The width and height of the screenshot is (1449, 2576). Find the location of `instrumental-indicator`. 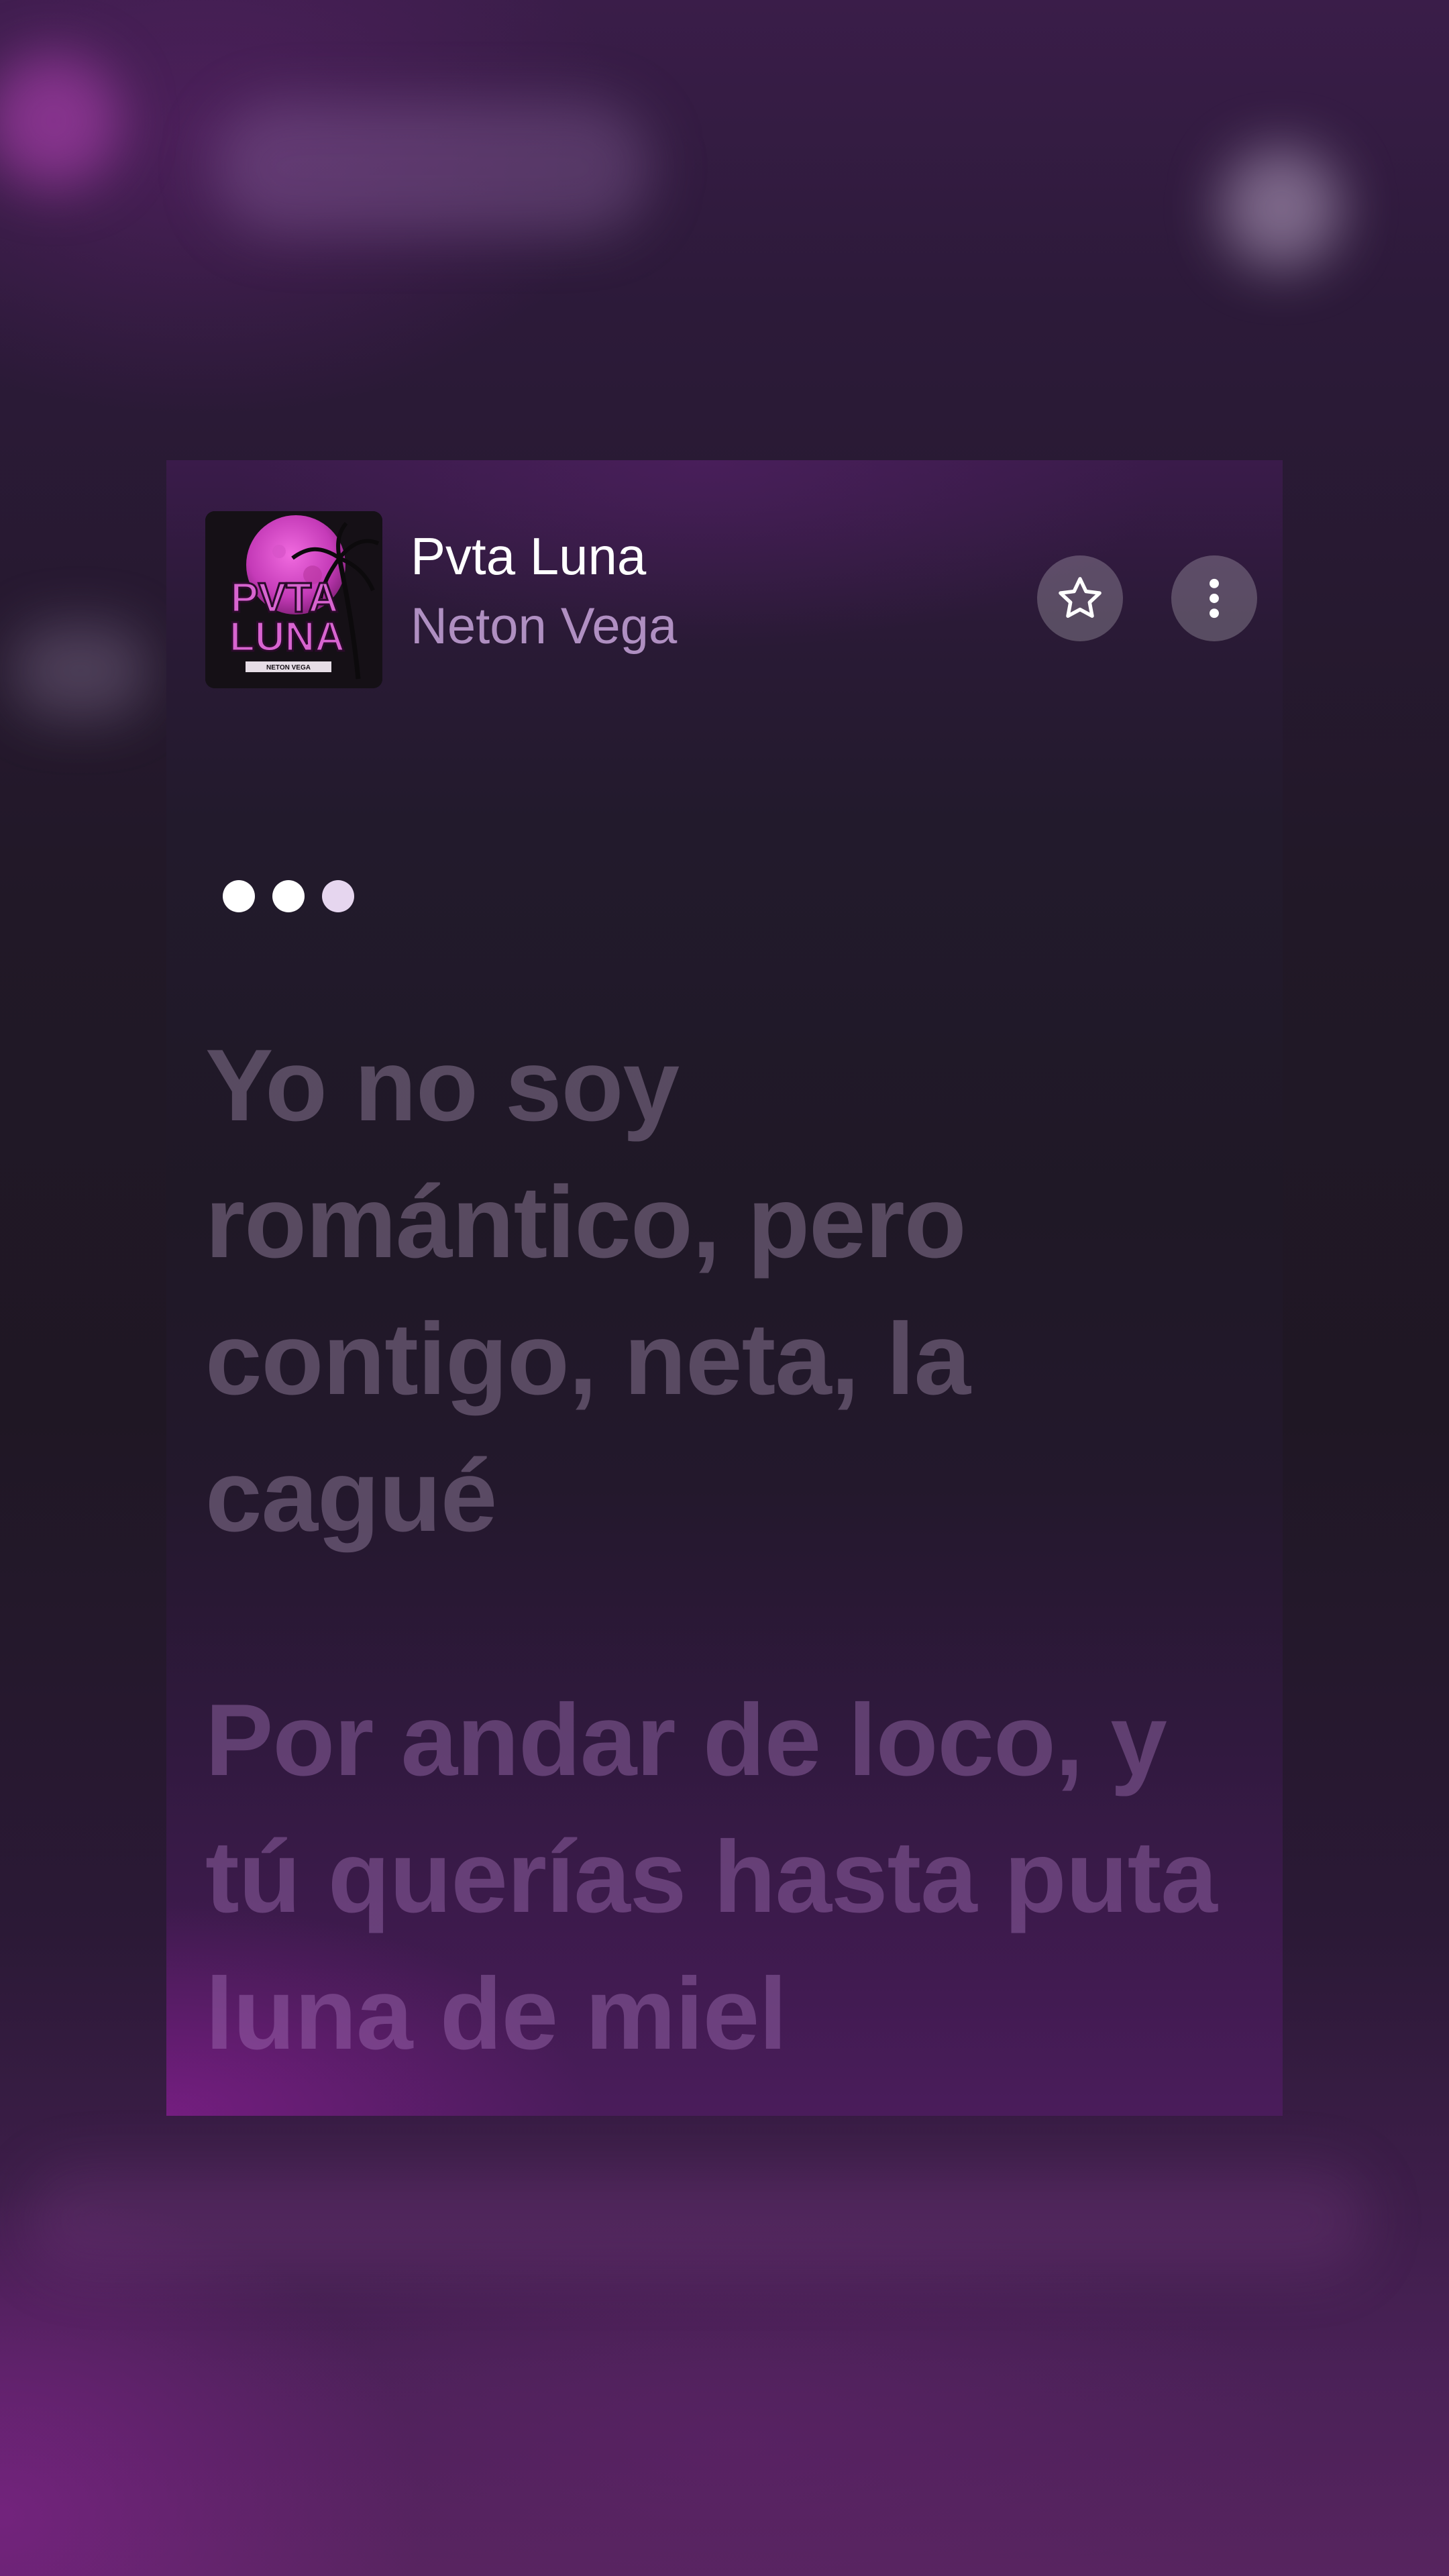

instrumental-indicator is located at coordinates (288, 896).